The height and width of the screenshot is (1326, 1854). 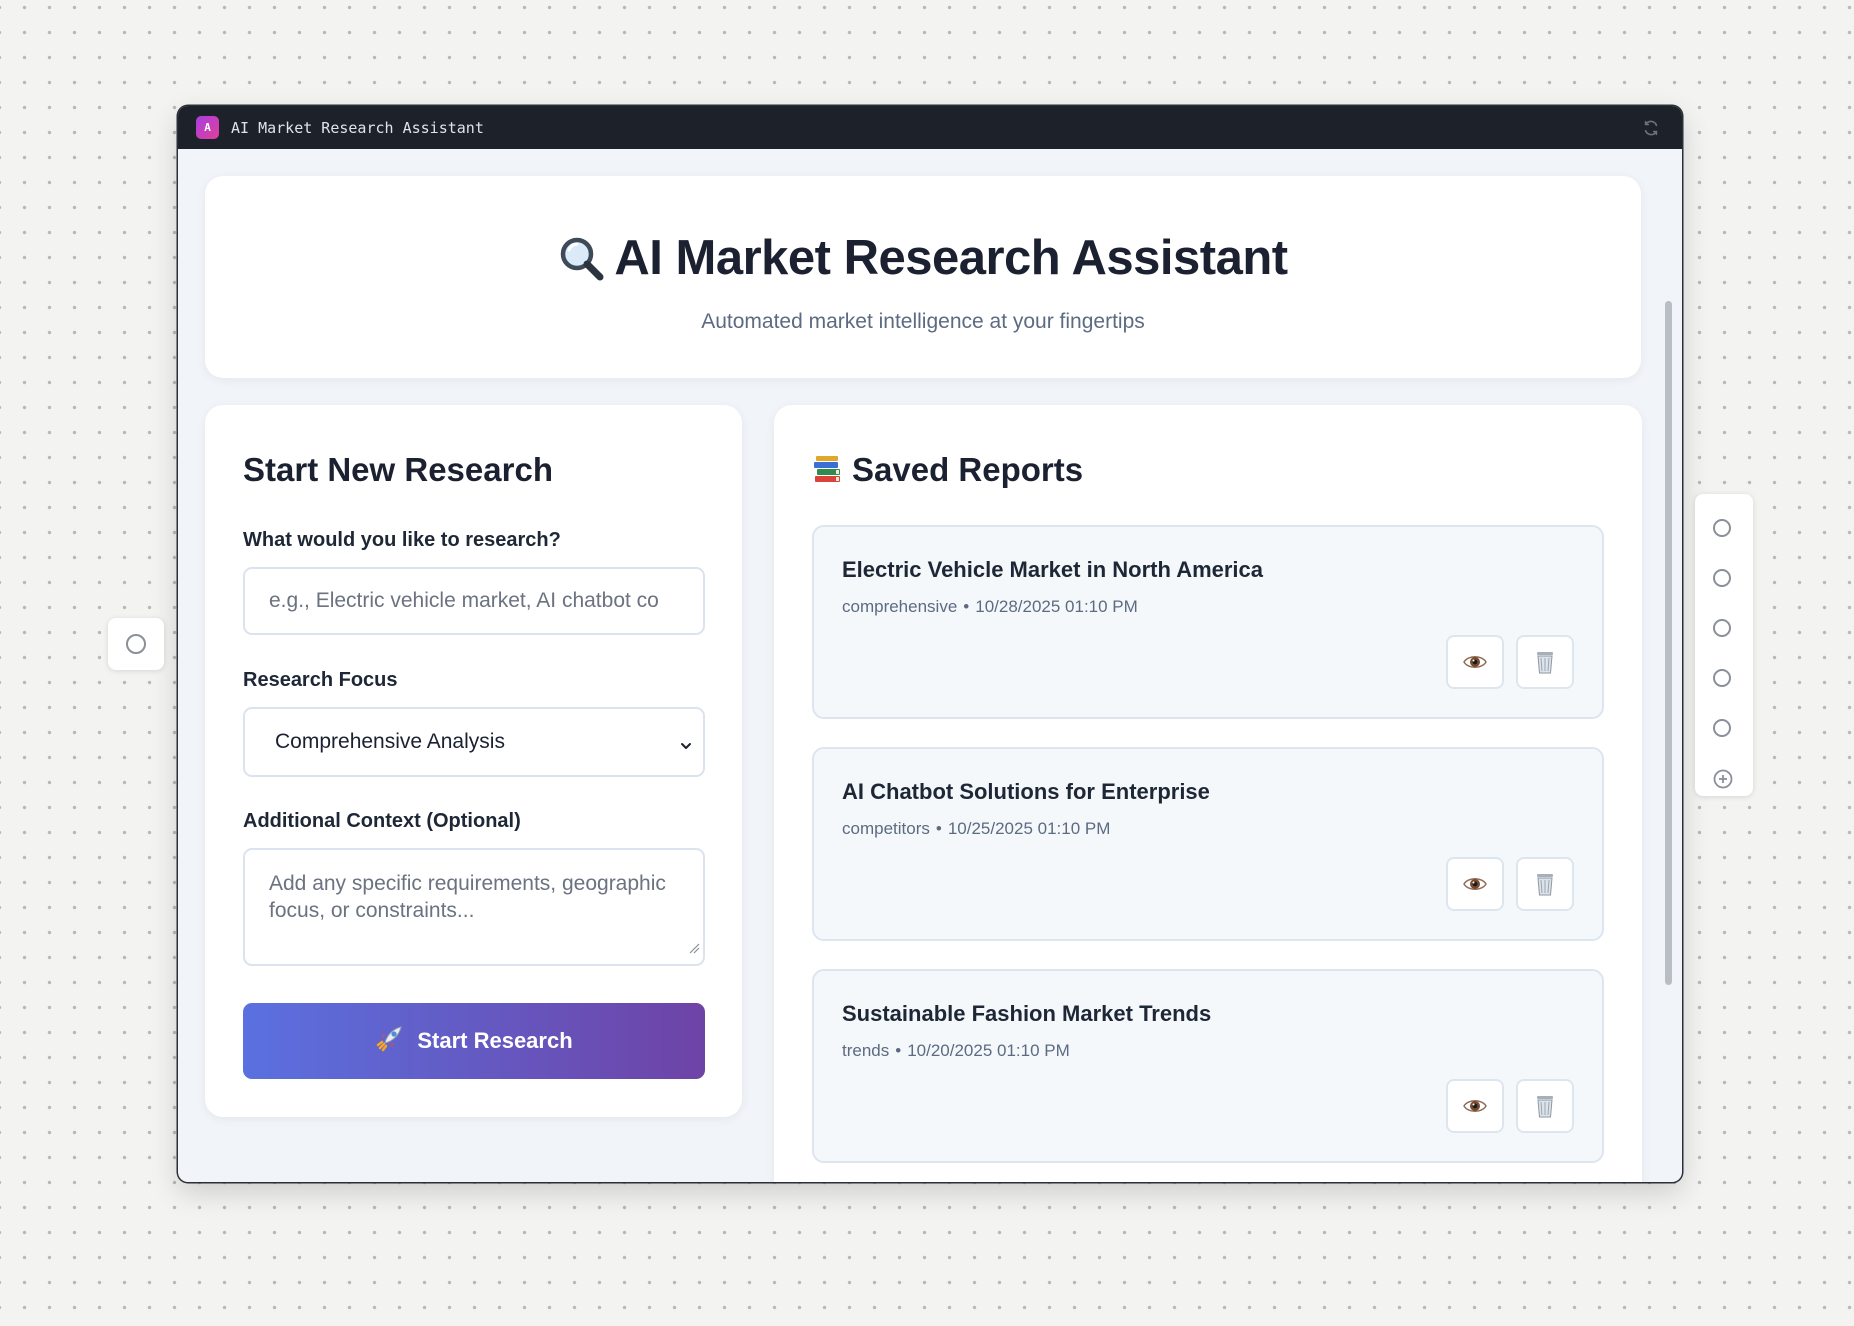 I want to click on reports-title: Saved Reports, so click(x=947, y=470).